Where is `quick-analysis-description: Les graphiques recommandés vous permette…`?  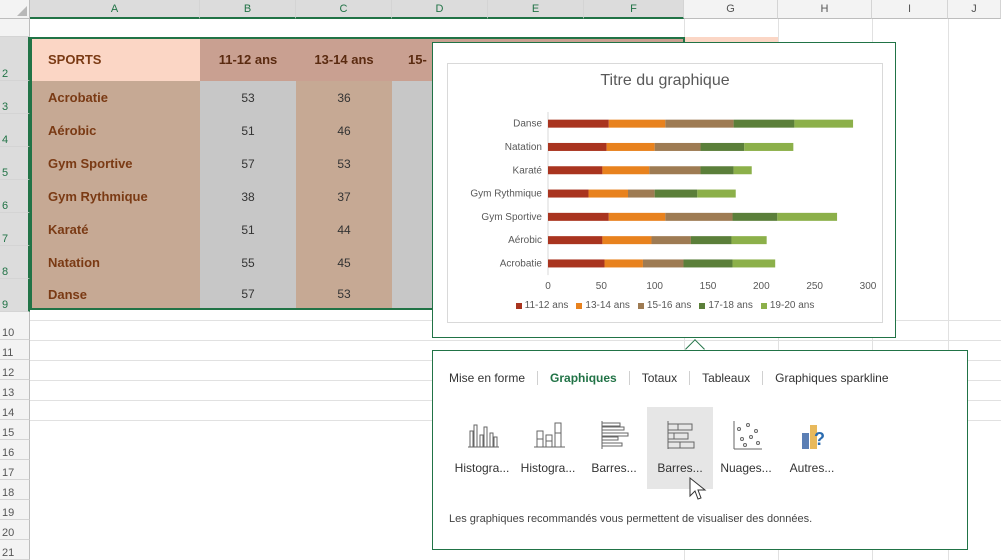
quick-analysis-description: Les graphiques recommandés vous permette… is located at coordinates (631, 519).